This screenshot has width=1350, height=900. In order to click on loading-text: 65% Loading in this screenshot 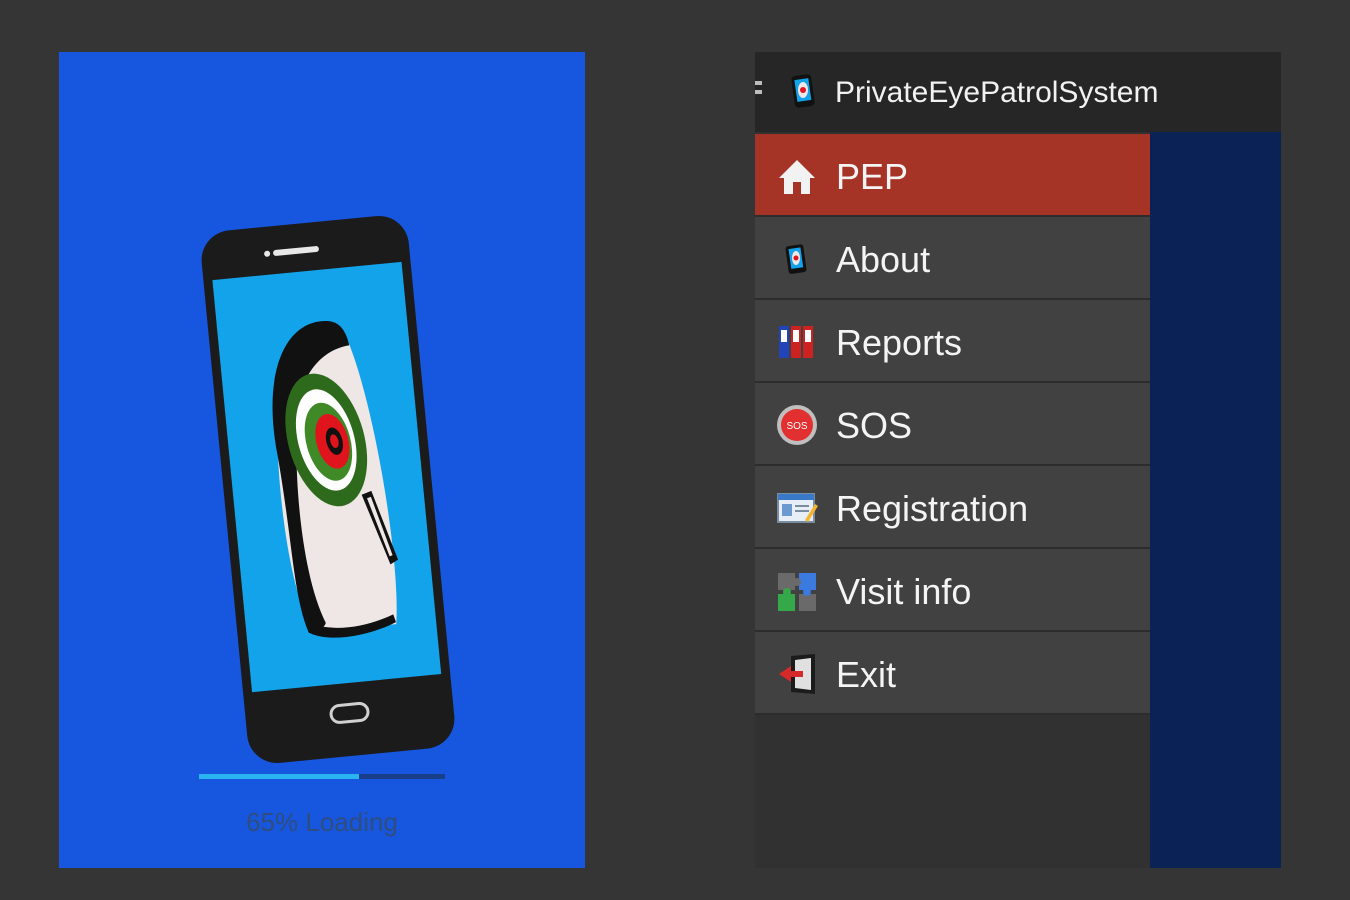, I will do `click(322, 822)`.